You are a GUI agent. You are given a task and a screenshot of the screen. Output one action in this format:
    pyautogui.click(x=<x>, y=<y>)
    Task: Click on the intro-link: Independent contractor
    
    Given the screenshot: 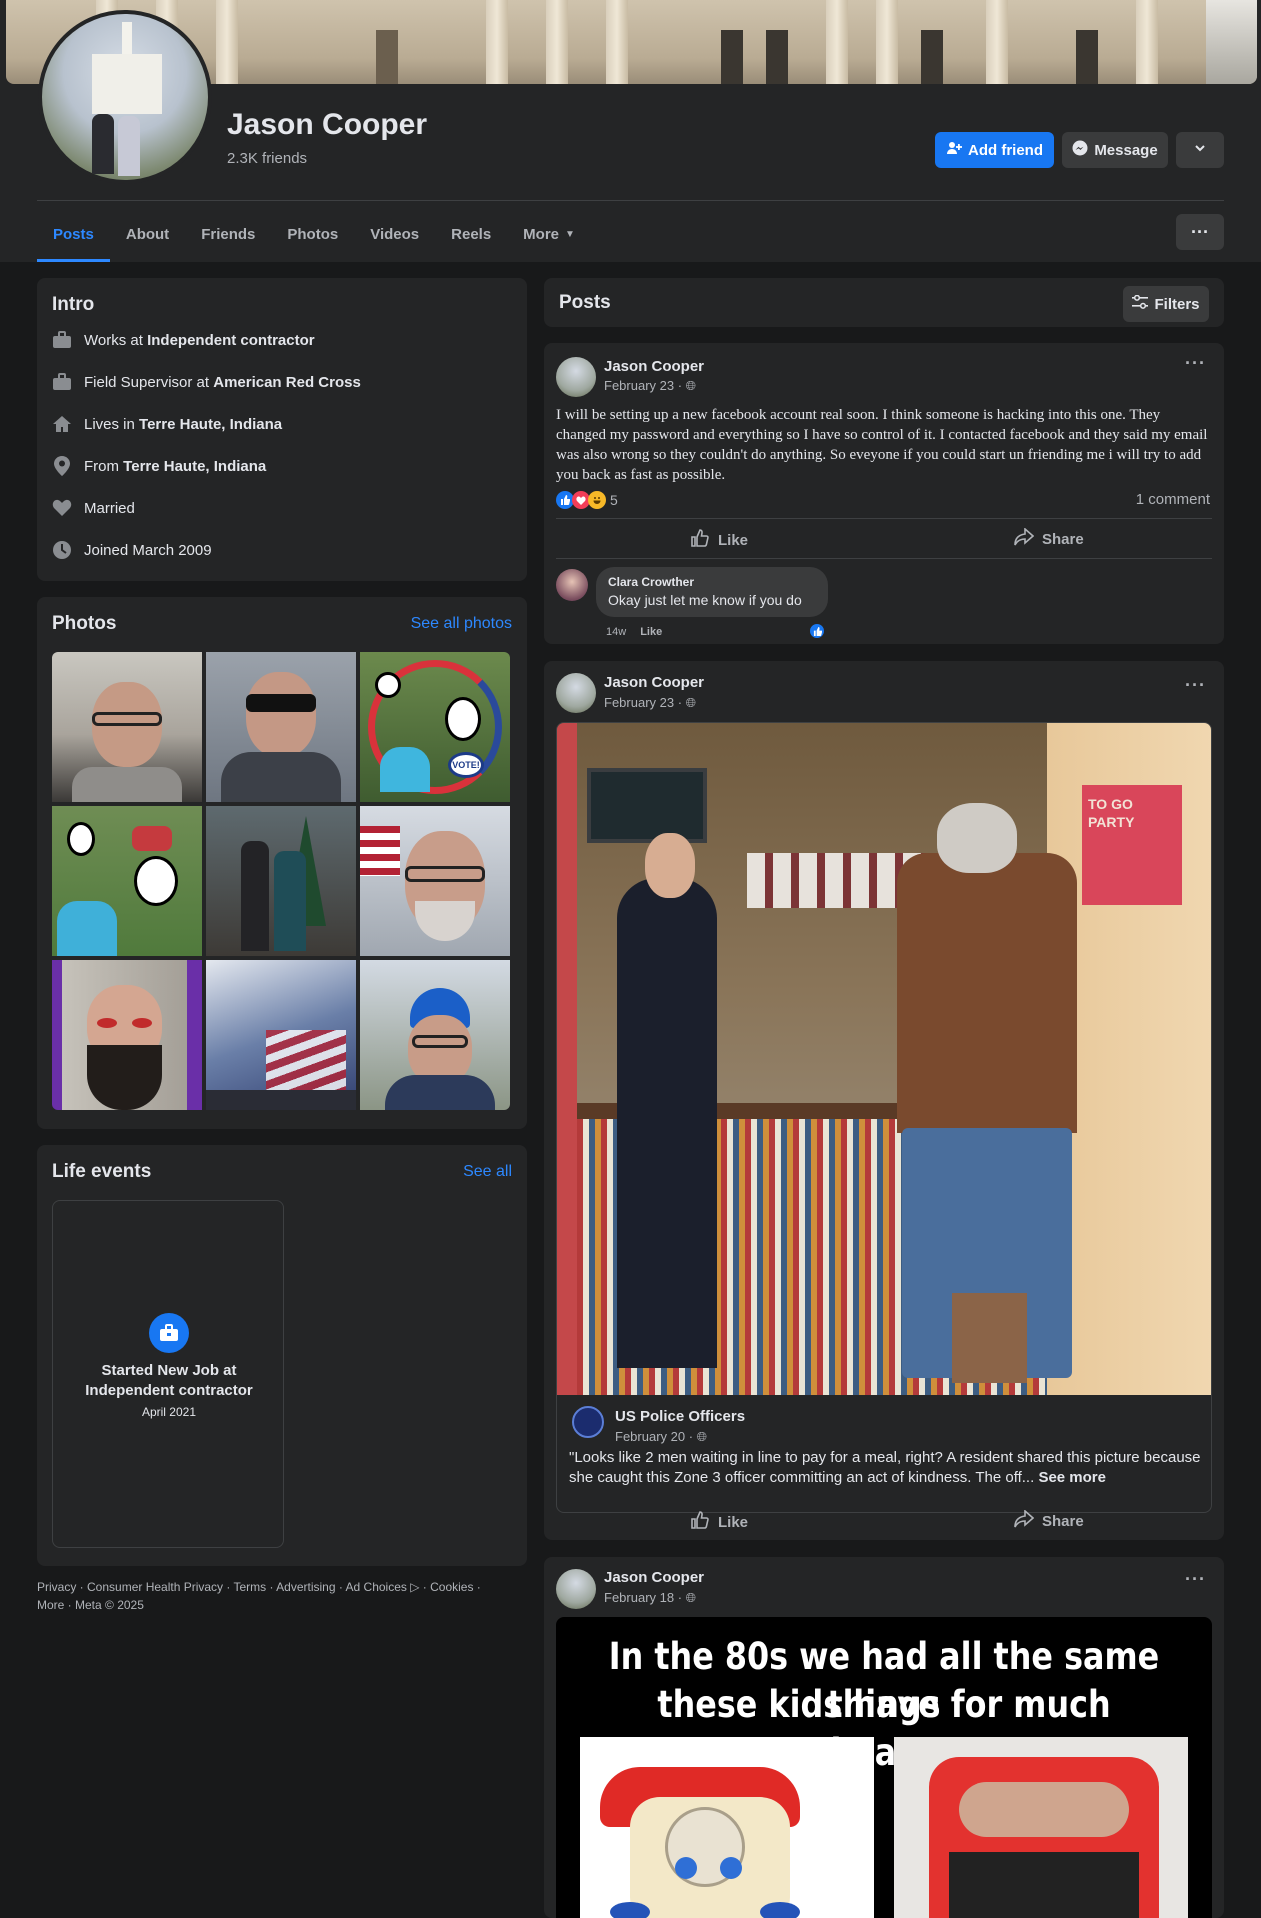 What is the action you would take?
    pyautogui.click(x=231, y=340)
    